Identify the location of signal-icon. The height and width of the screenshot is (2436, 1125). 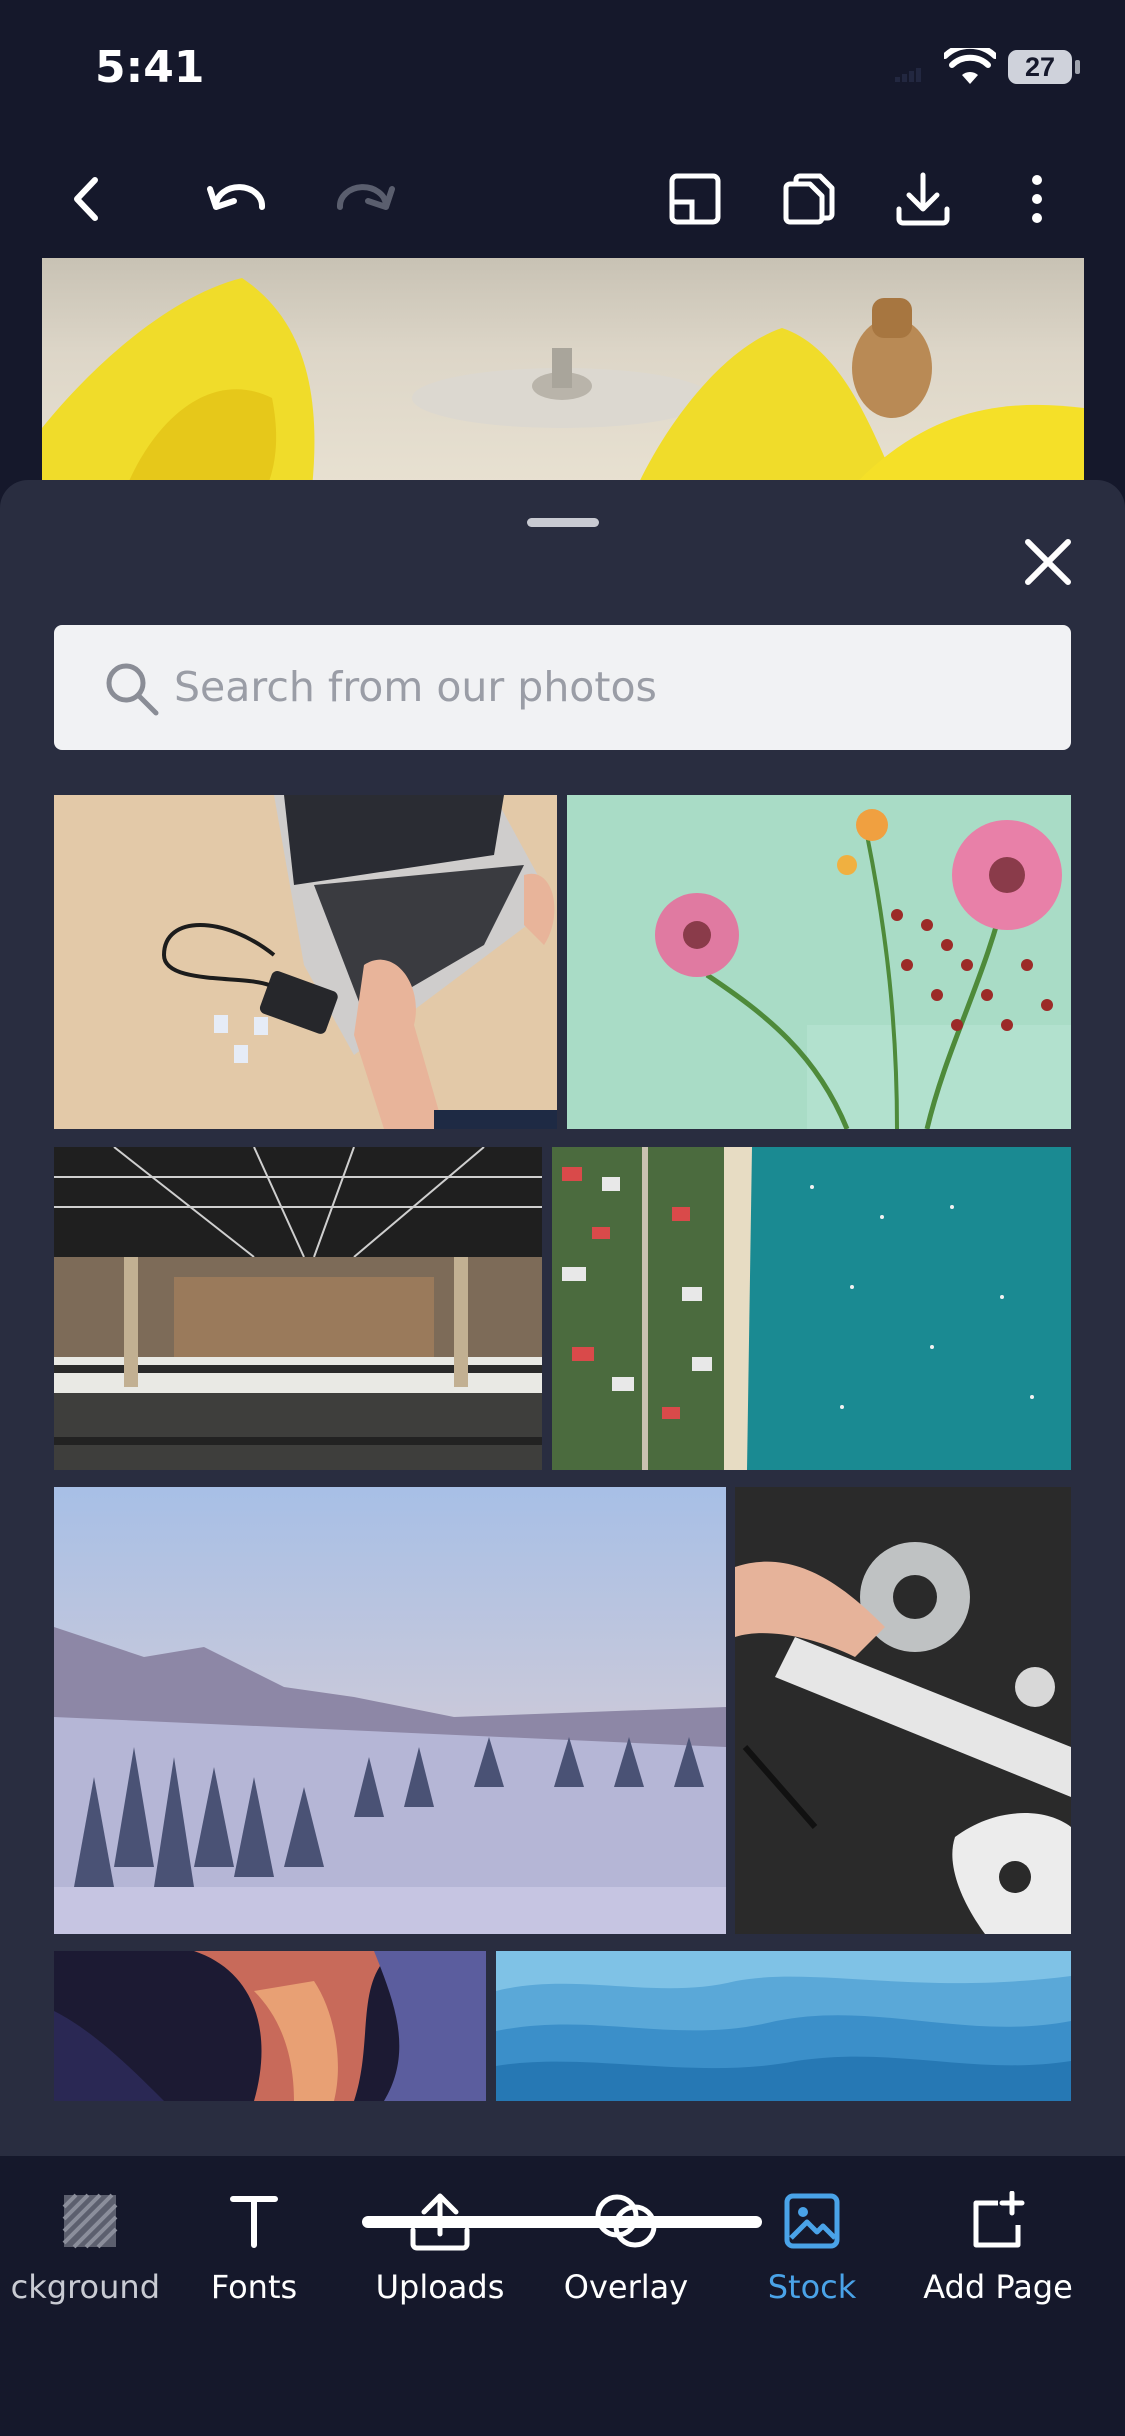
(910, 73).